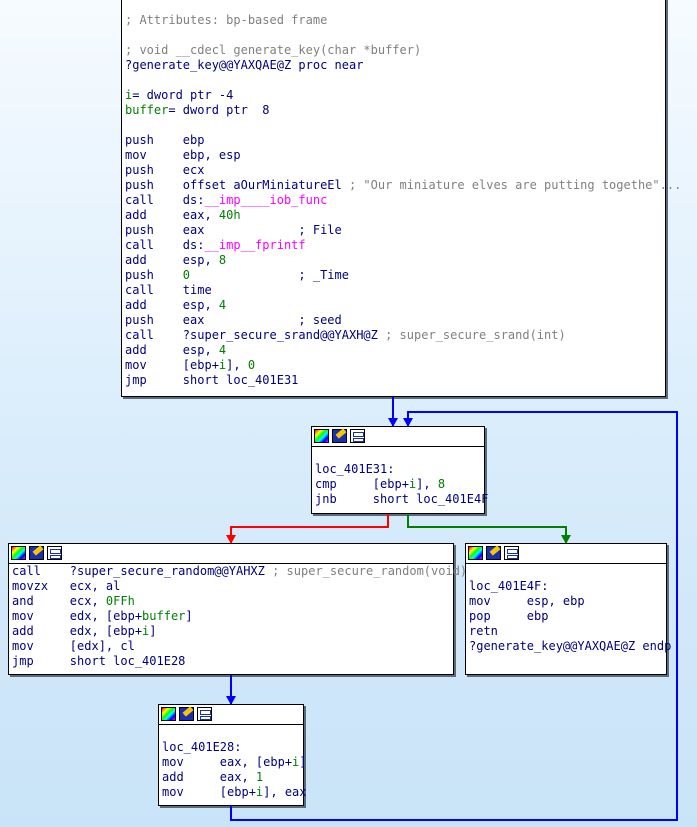  What do you see at coordinates (566, 539) in the screenshot?
I see `arrowhead-exit` at bounding box center [566, 539].